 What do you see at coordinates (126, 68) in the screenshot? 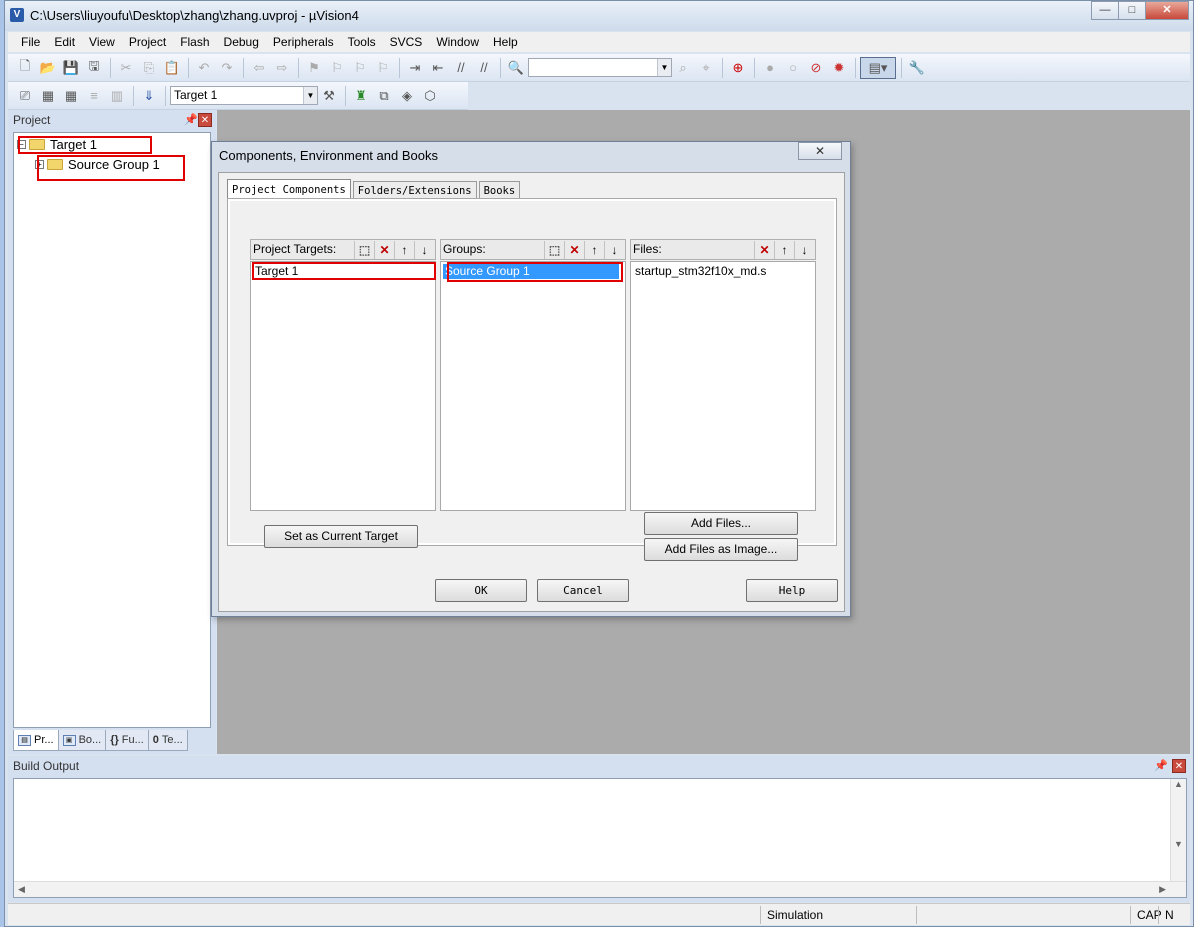
I see `cut-icon: ✂` at bounding box center [126, 68].